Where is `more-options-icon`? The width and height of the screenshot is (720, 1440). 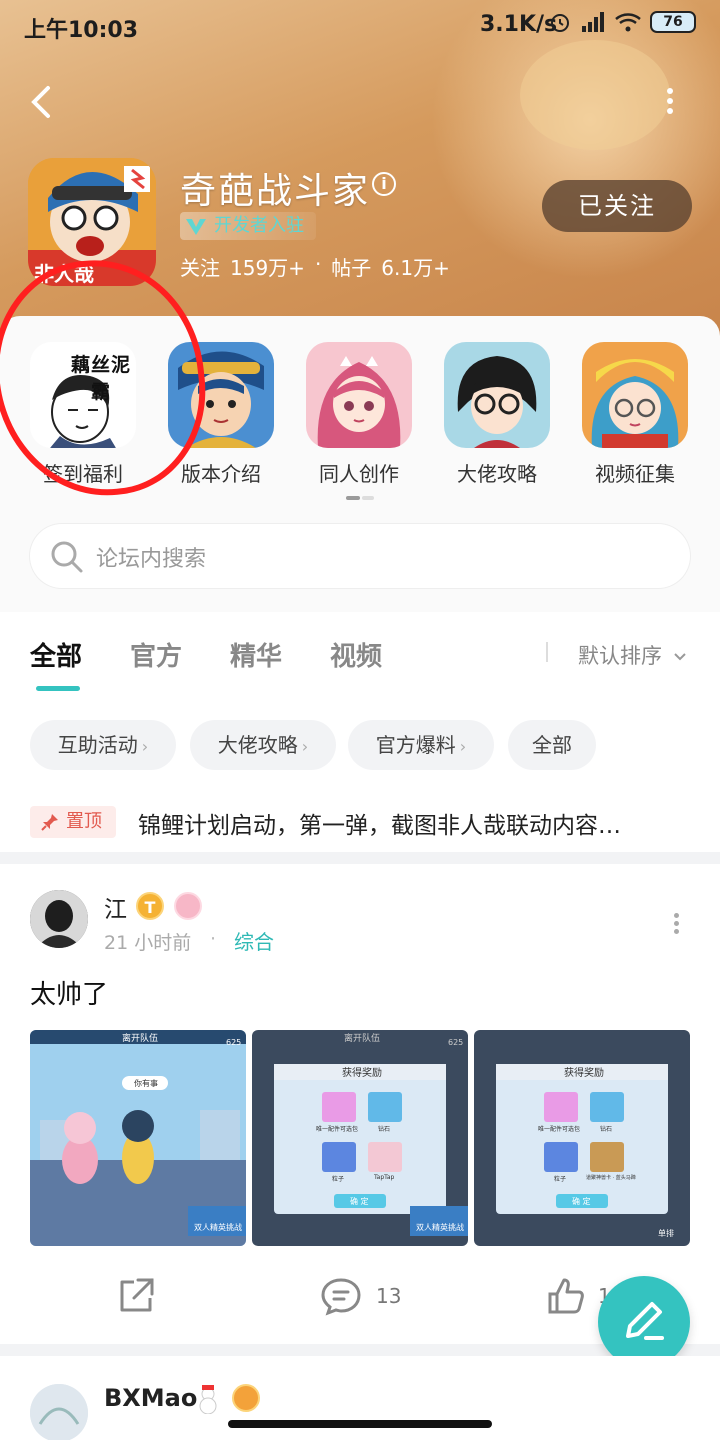 more-options-icon is located at coordinates (670, 102).